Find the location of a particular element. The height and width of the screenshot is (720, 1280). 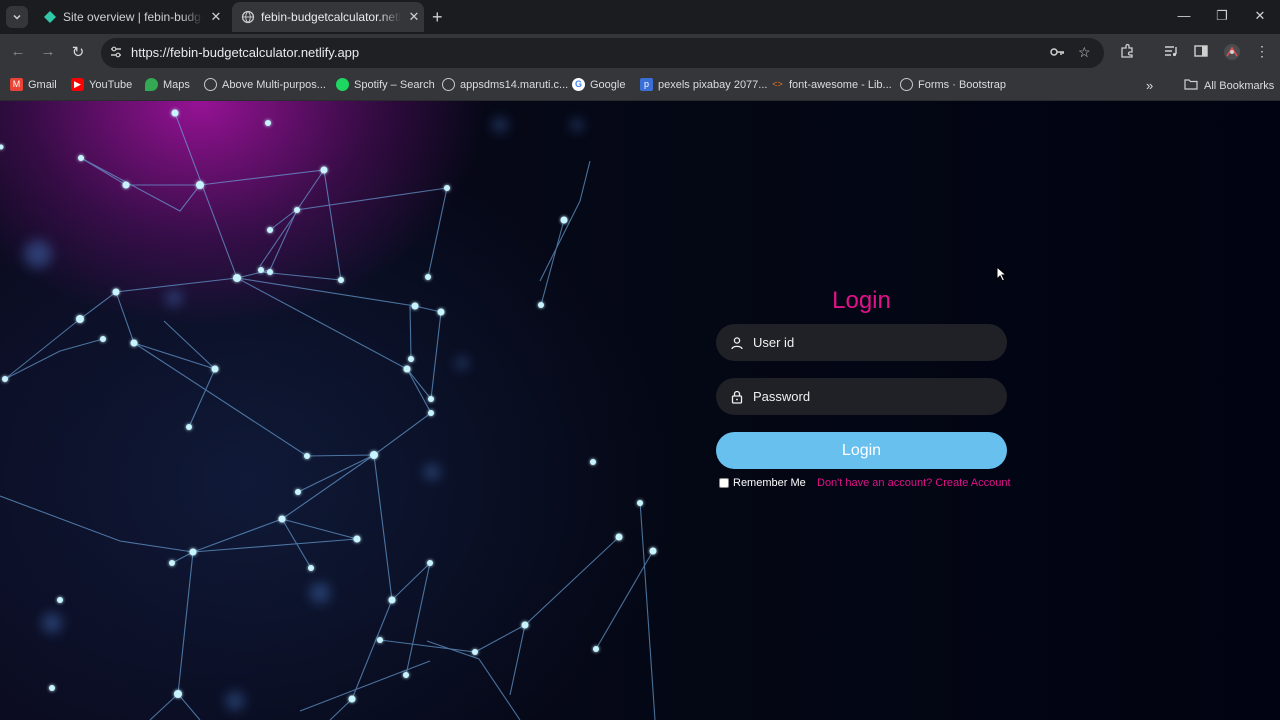

netlify-icon is located at coordinates (50, 17).